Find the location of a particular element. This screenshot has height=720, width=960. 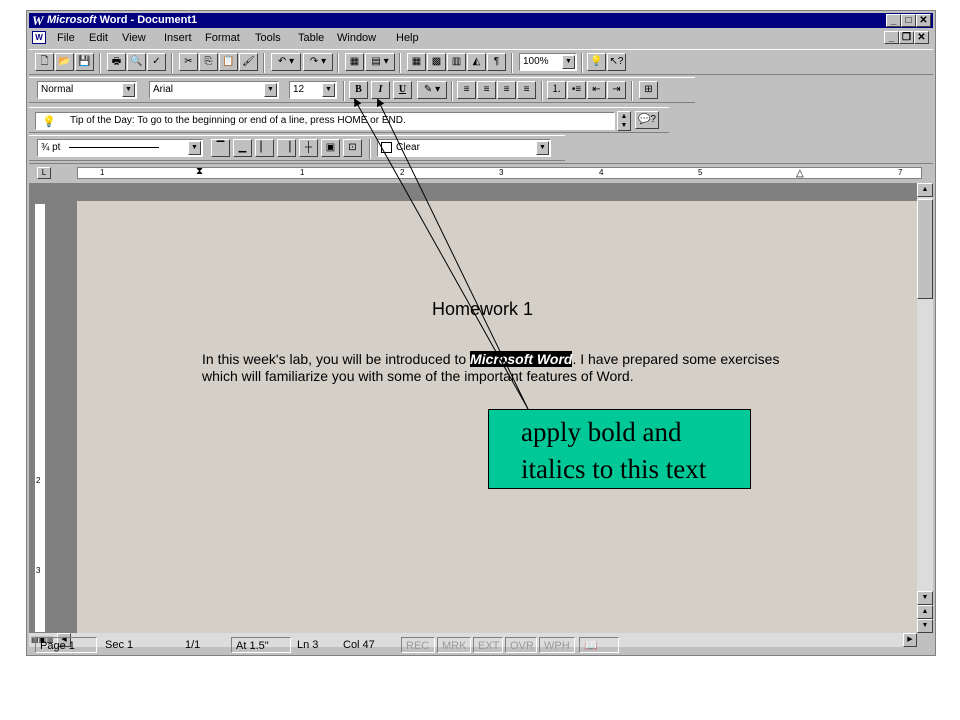

word-app-icon: W is located at coordinates (38, 20).